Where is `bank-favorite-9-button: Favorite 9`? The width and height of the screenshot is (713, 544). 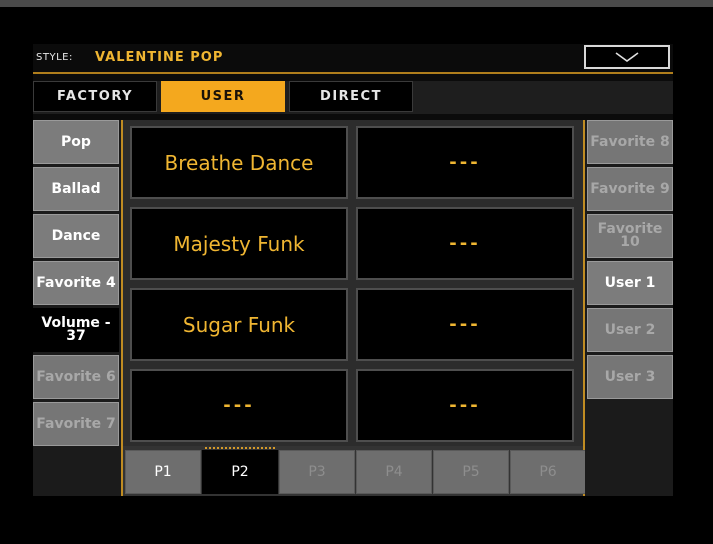
bank-favorite-9-button: Favorite 9 is located at coordinates (630, 189).